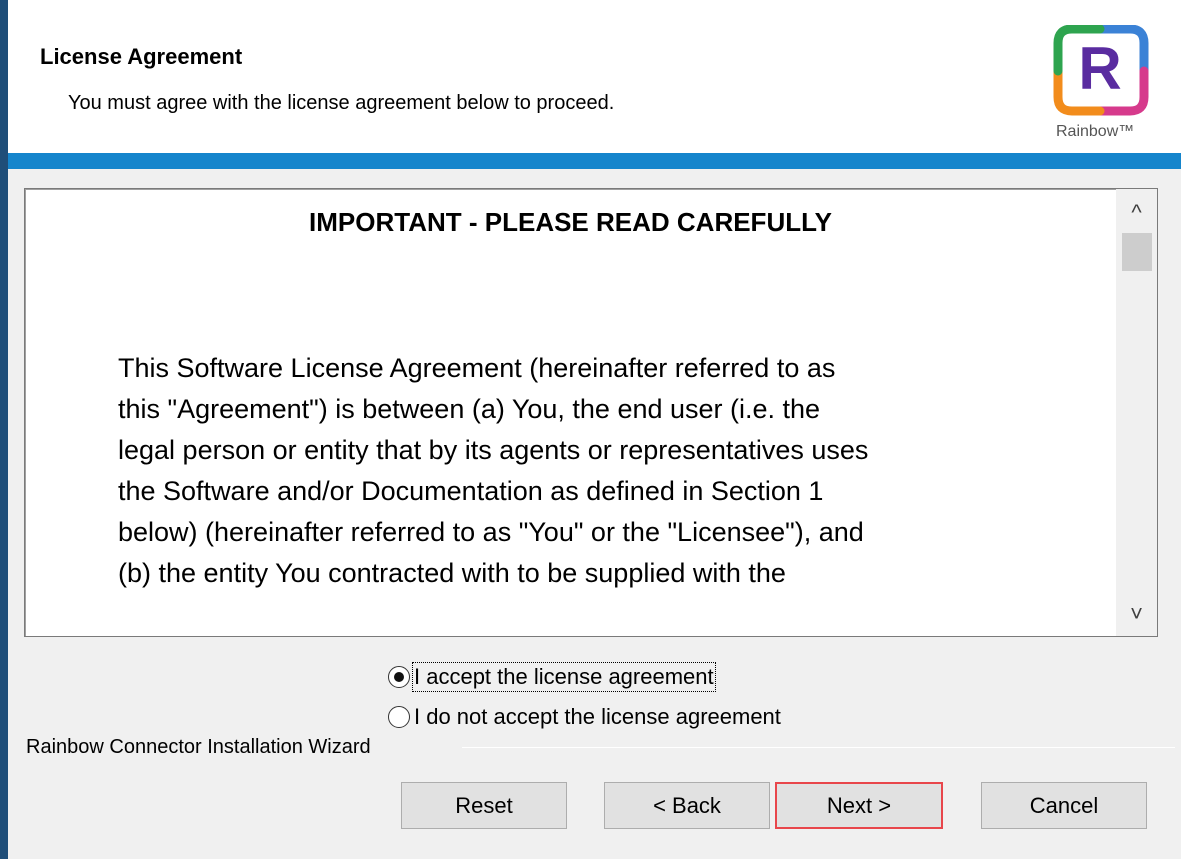 This screenshot has height=859, width=1181. Describe the element at coordinates (1100, 68) in the screenshot. I see `logo-letter: R` at that location.